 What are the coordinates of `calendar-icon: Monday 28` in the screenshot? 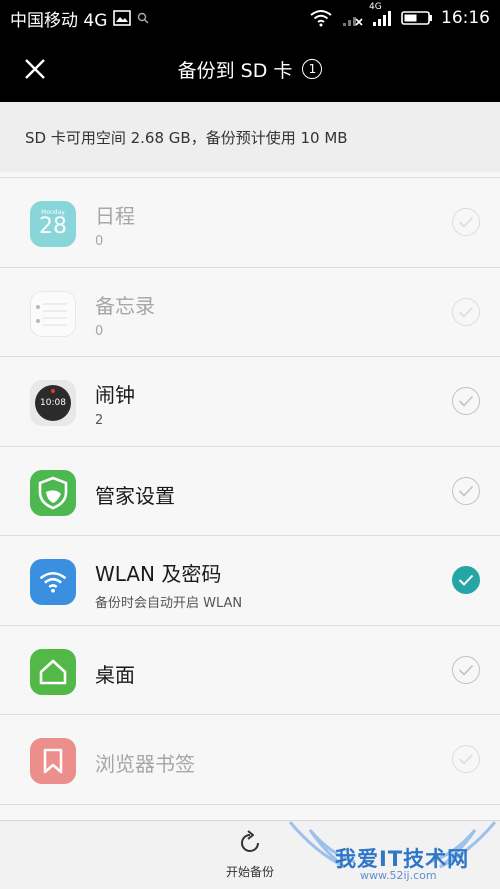 It's located at (53, 224).